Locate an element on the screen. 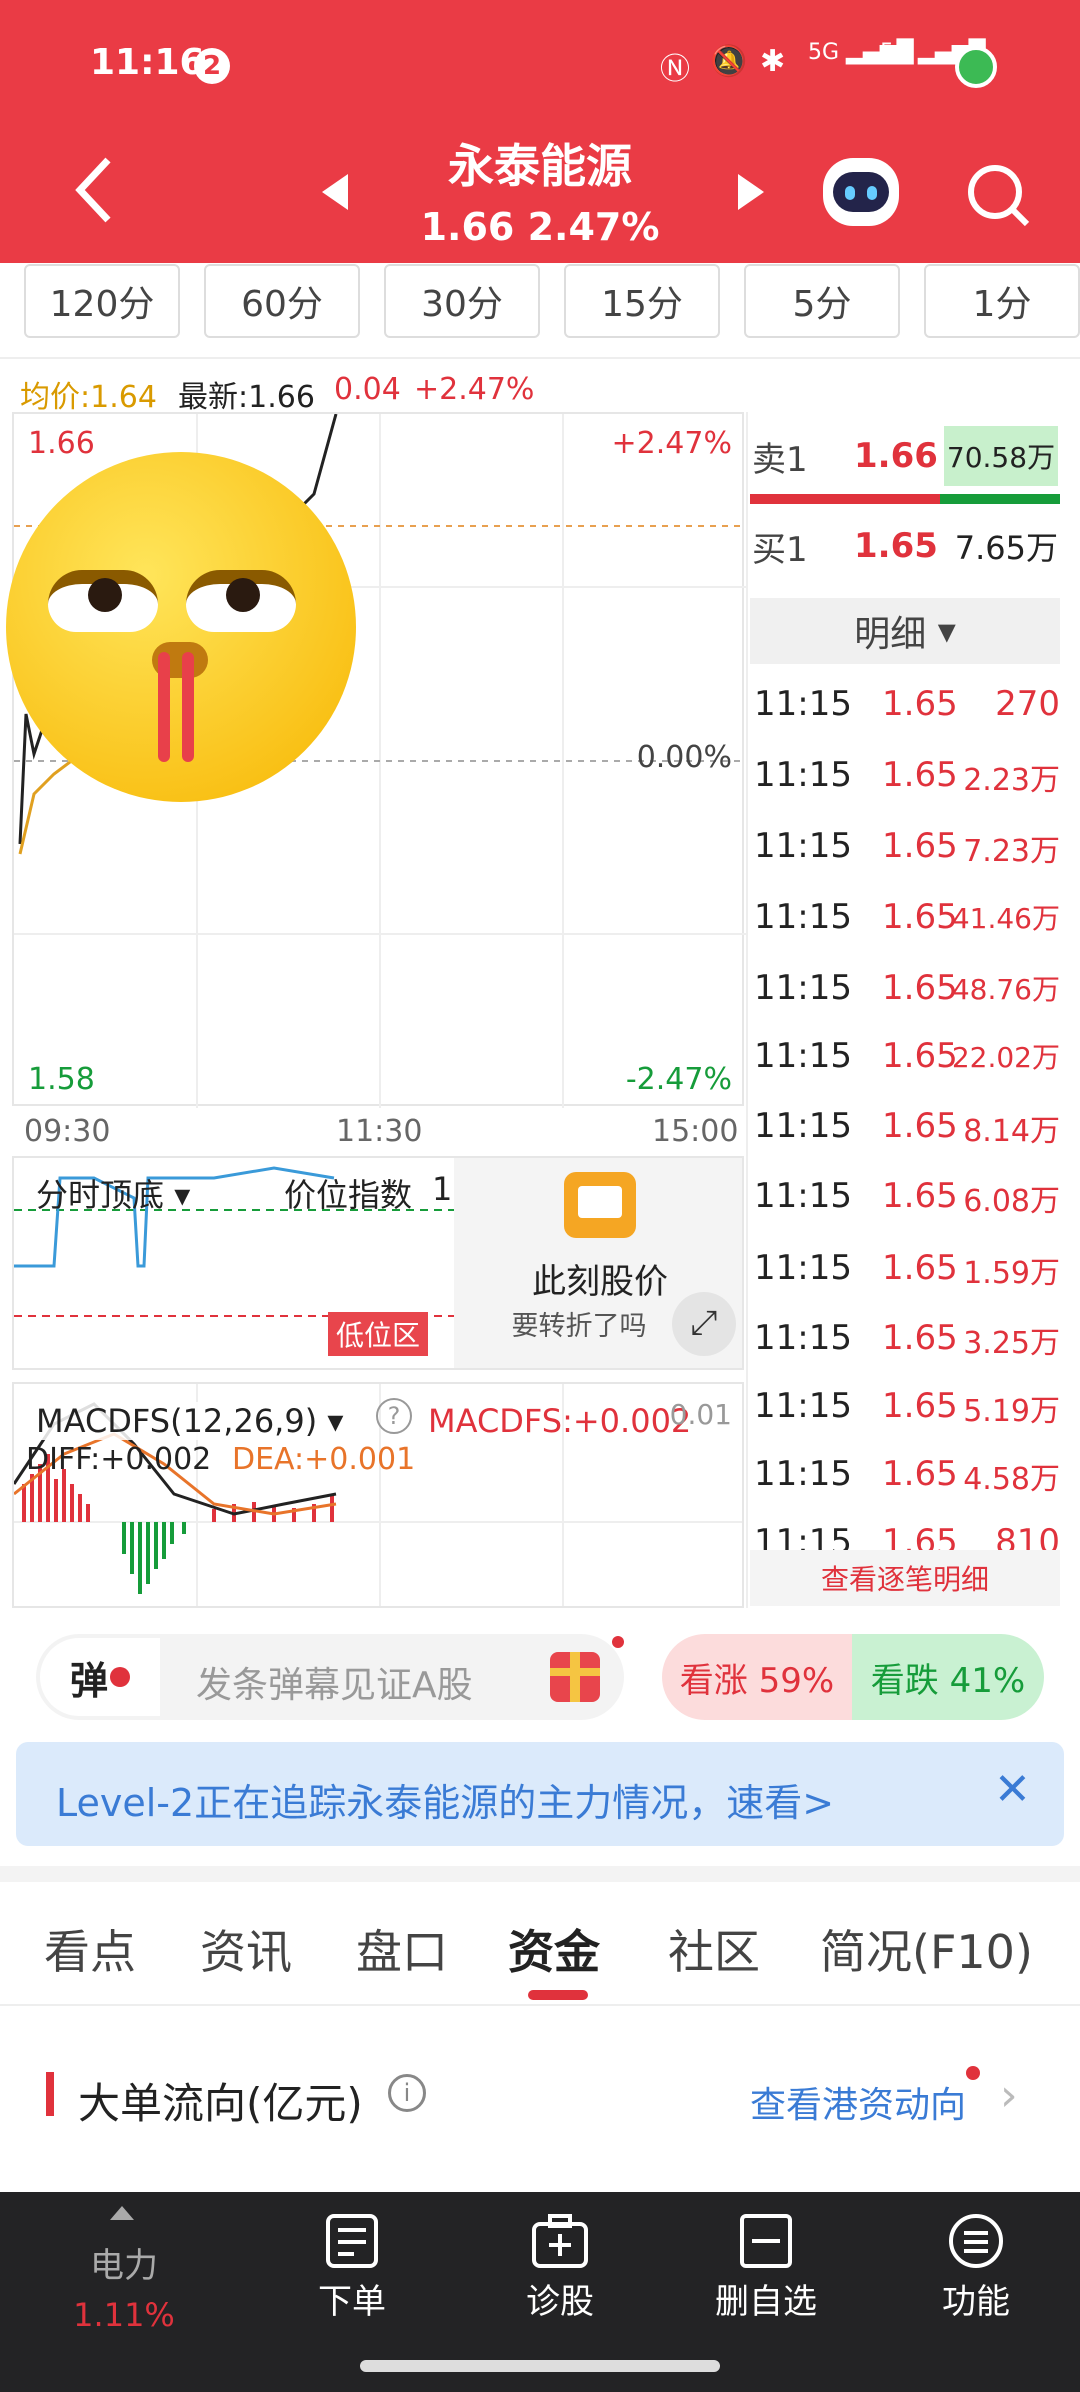 This screenshot has width=1080, height=2392. danmu-input: 弹 发条弹幕见证A股 is located at coordinates (330, 1677).